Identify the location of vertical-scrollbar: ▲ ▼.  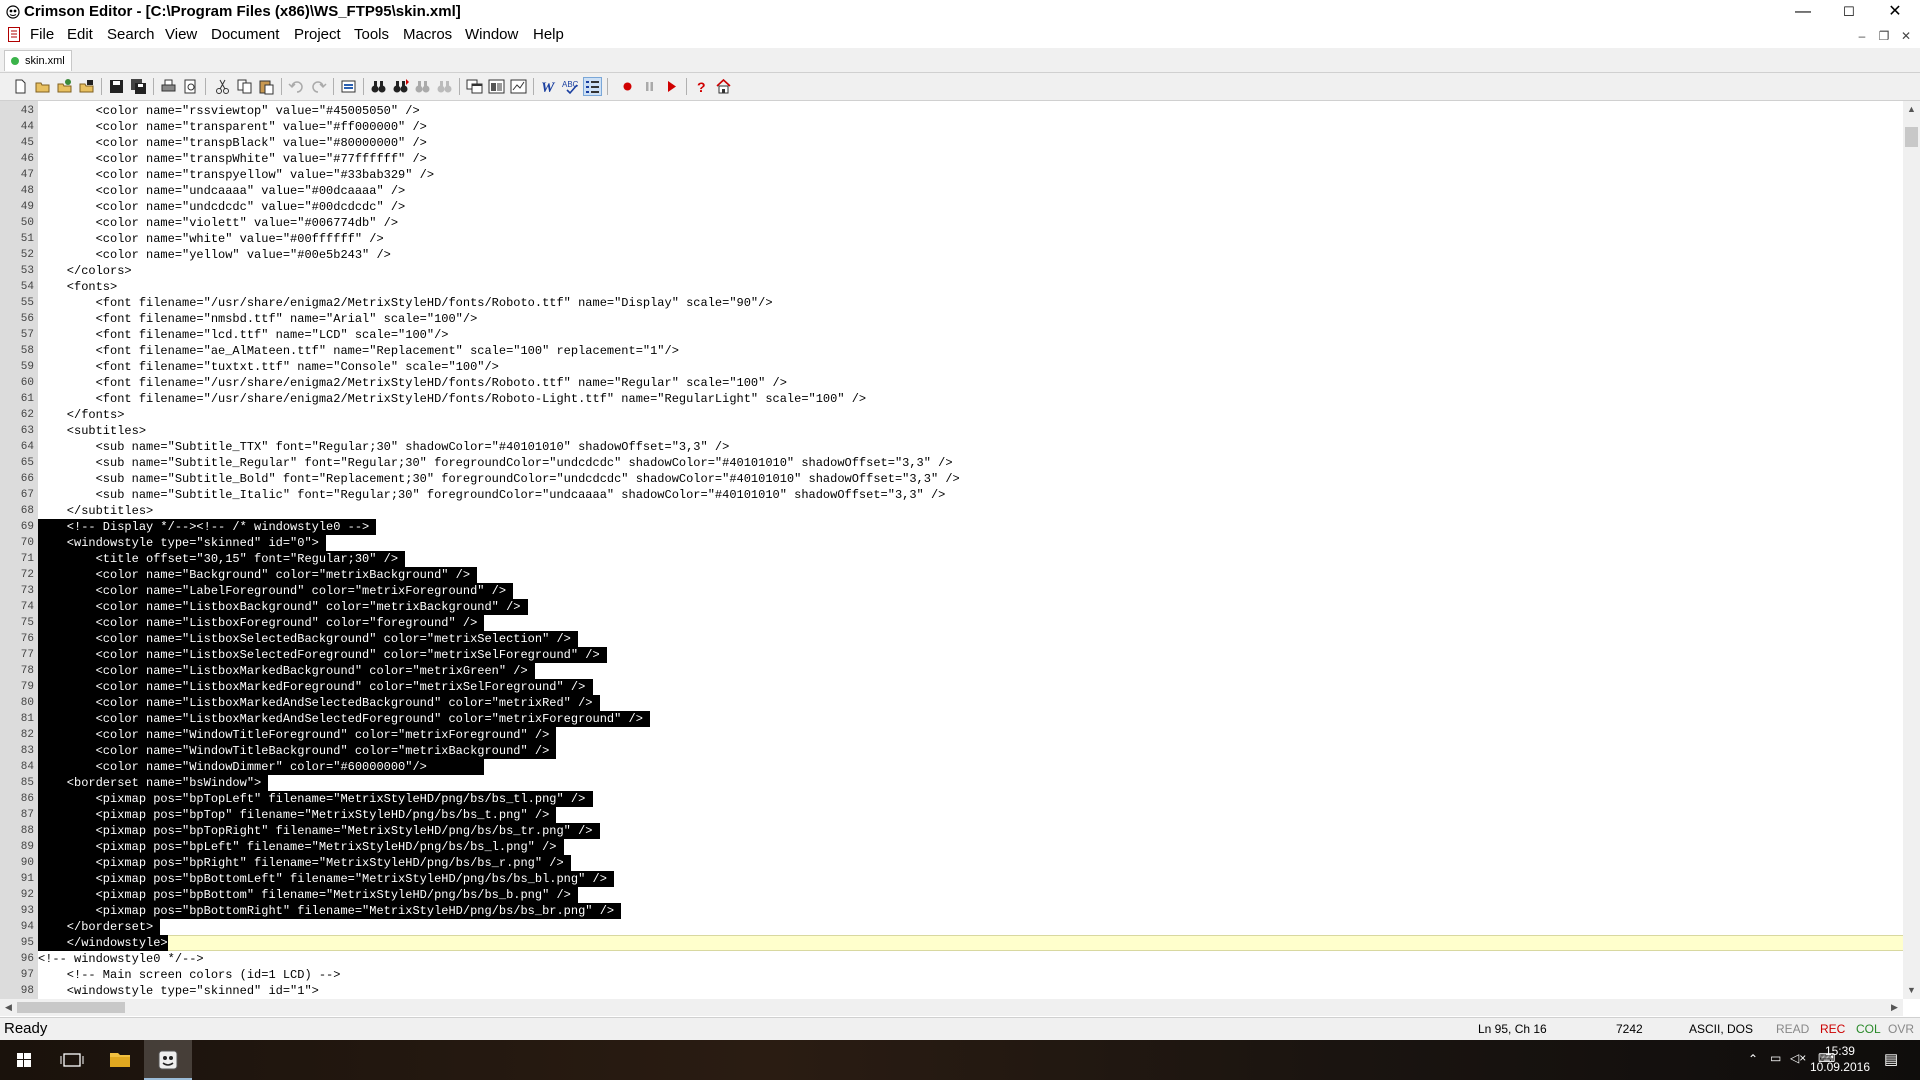
(1911, 550).